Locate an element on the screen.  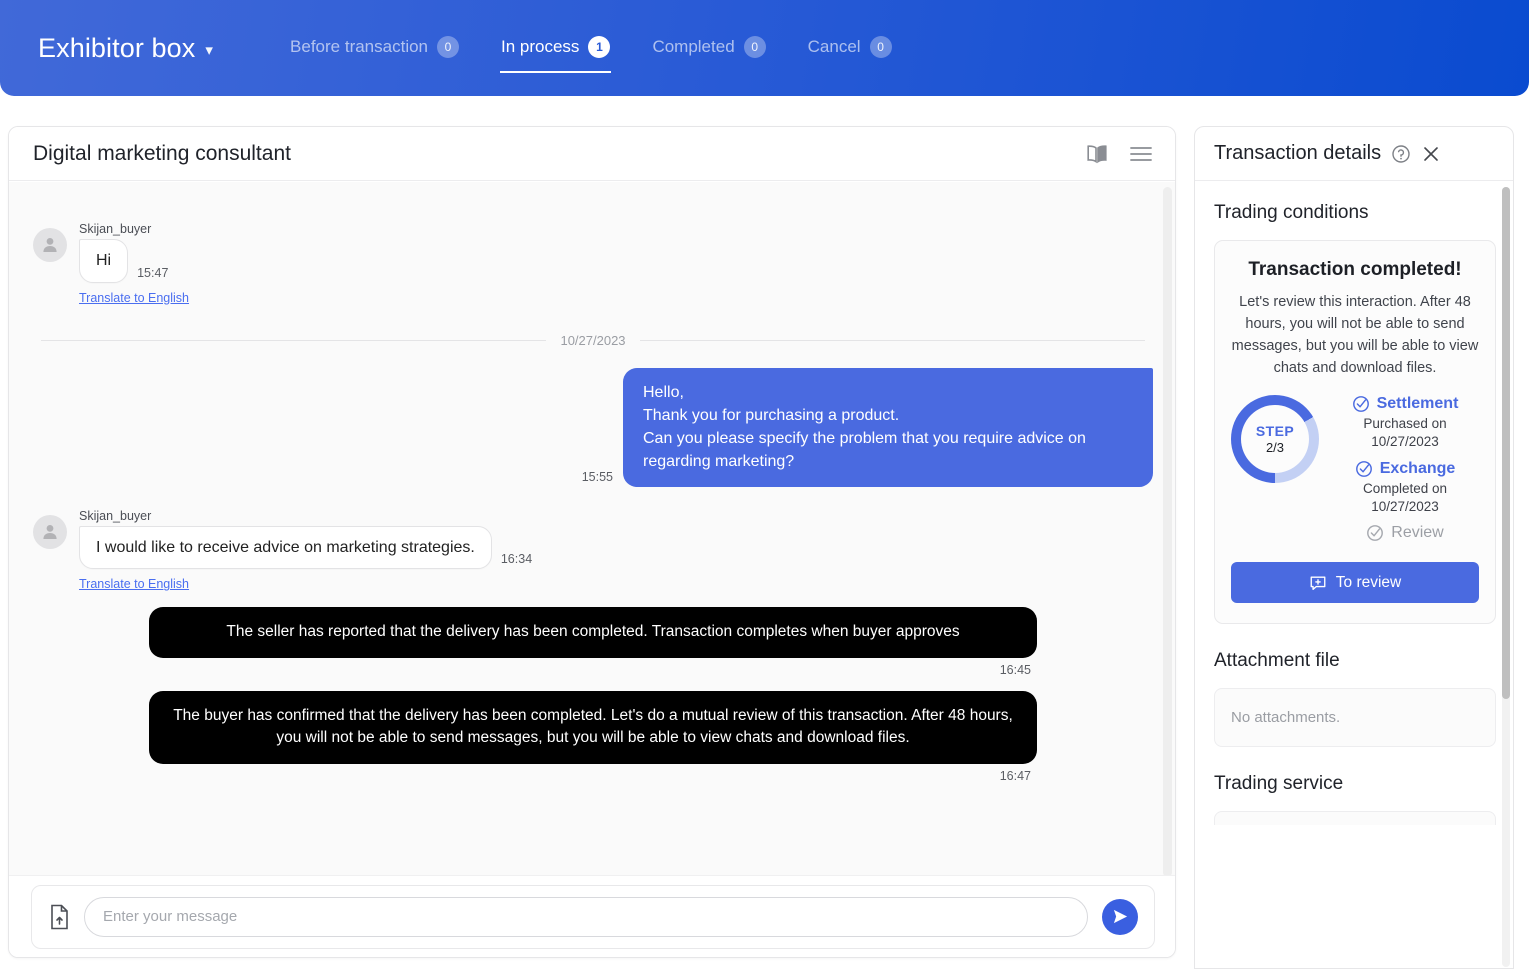
divider-date: 10/27/2023 is located at coordinates (593, 340).